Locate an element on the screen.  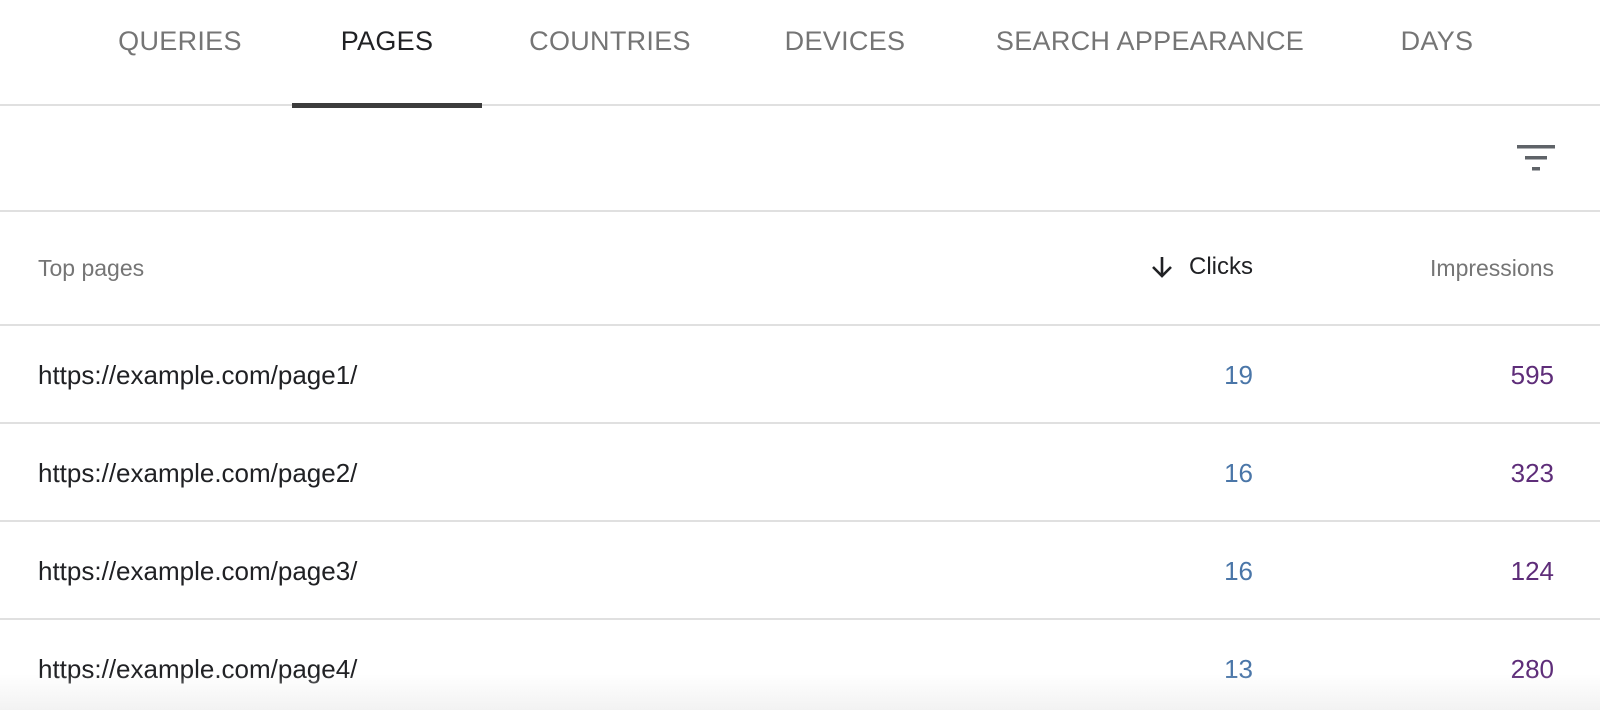
tab-pages: PAGES is located at coordinates (387, 54).